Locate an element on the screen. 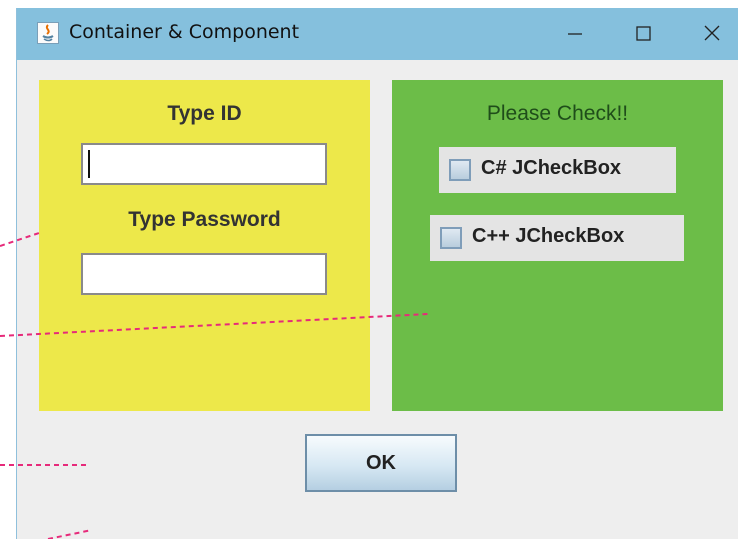 The height and width of the screenshot is (539, 738). window-title: Container & Component is located at coordinates (184, 32).